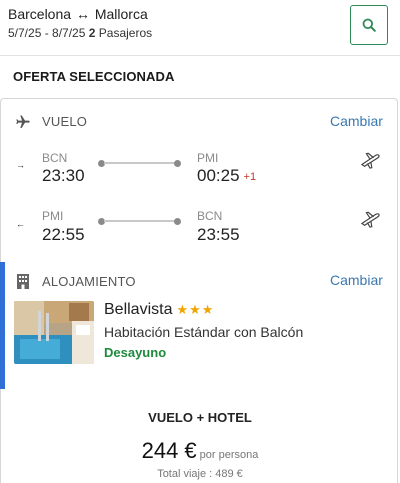  I want to click on hotel-name: Bellavista, so click(138, 309).